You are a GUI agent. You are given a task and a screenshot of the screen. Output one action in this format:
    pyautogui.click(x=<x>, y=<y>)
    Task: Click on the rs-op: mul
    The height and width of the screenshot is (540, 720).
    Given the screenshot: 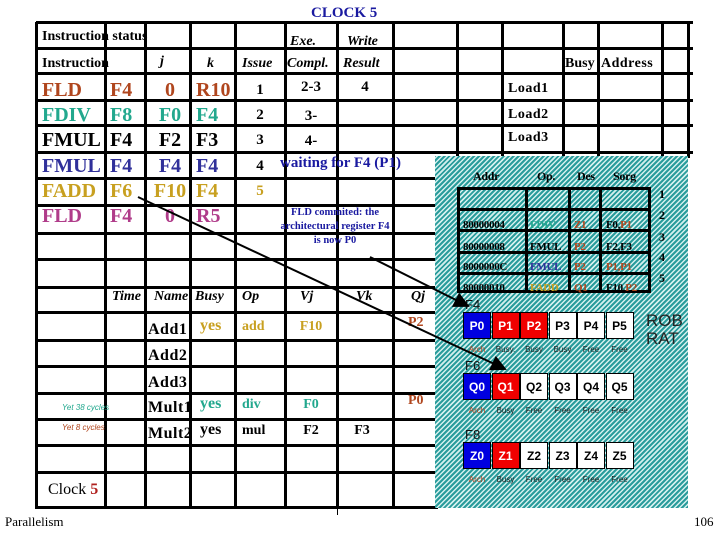 What is the action you would take?
    pyautogui.click(x=254, y=430)
    